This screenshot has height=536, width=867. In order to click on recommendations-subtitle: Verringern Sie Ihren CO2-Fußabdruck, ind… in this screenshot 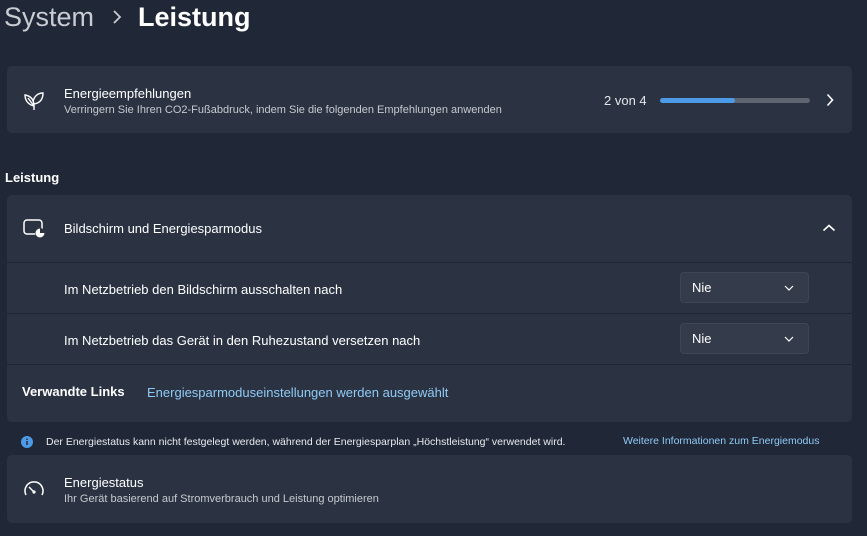, I will do `click(283, 110)`.